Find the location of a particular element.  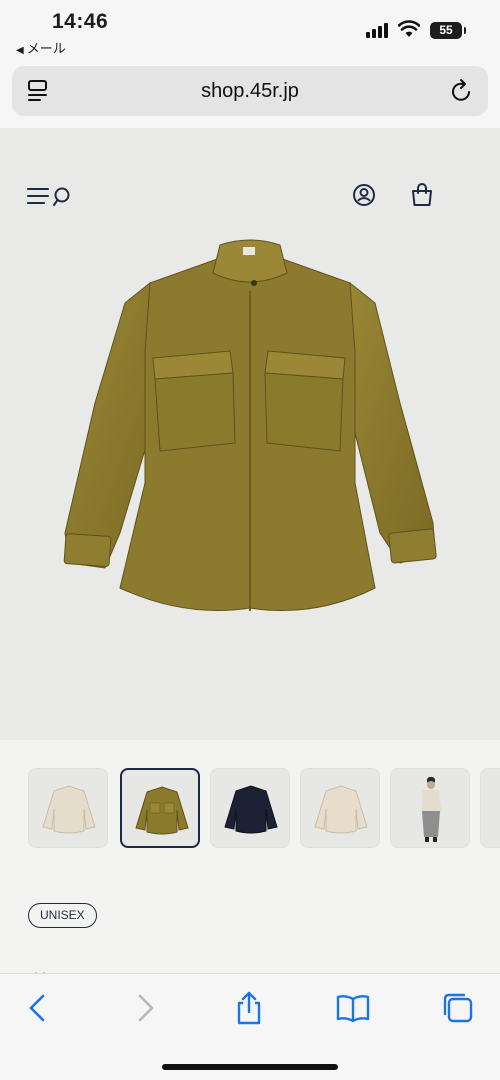

thumbnail-olive-shirt is located at coordinates (160, 808).